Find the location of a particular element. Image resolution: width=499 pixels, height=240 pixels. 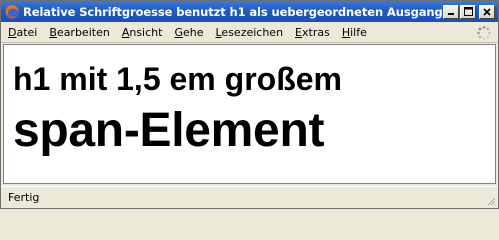

status-text: Fertig is located at coordinates (24, 197).